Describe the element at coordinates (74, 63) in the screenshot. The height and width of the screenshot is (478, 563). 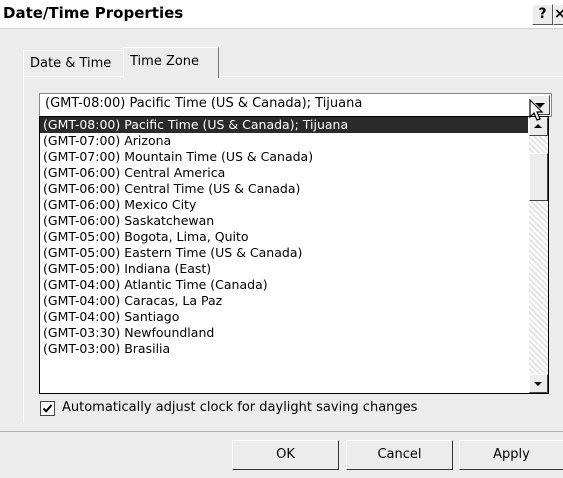
I see `tab-date-time: Date & Time` at that location.